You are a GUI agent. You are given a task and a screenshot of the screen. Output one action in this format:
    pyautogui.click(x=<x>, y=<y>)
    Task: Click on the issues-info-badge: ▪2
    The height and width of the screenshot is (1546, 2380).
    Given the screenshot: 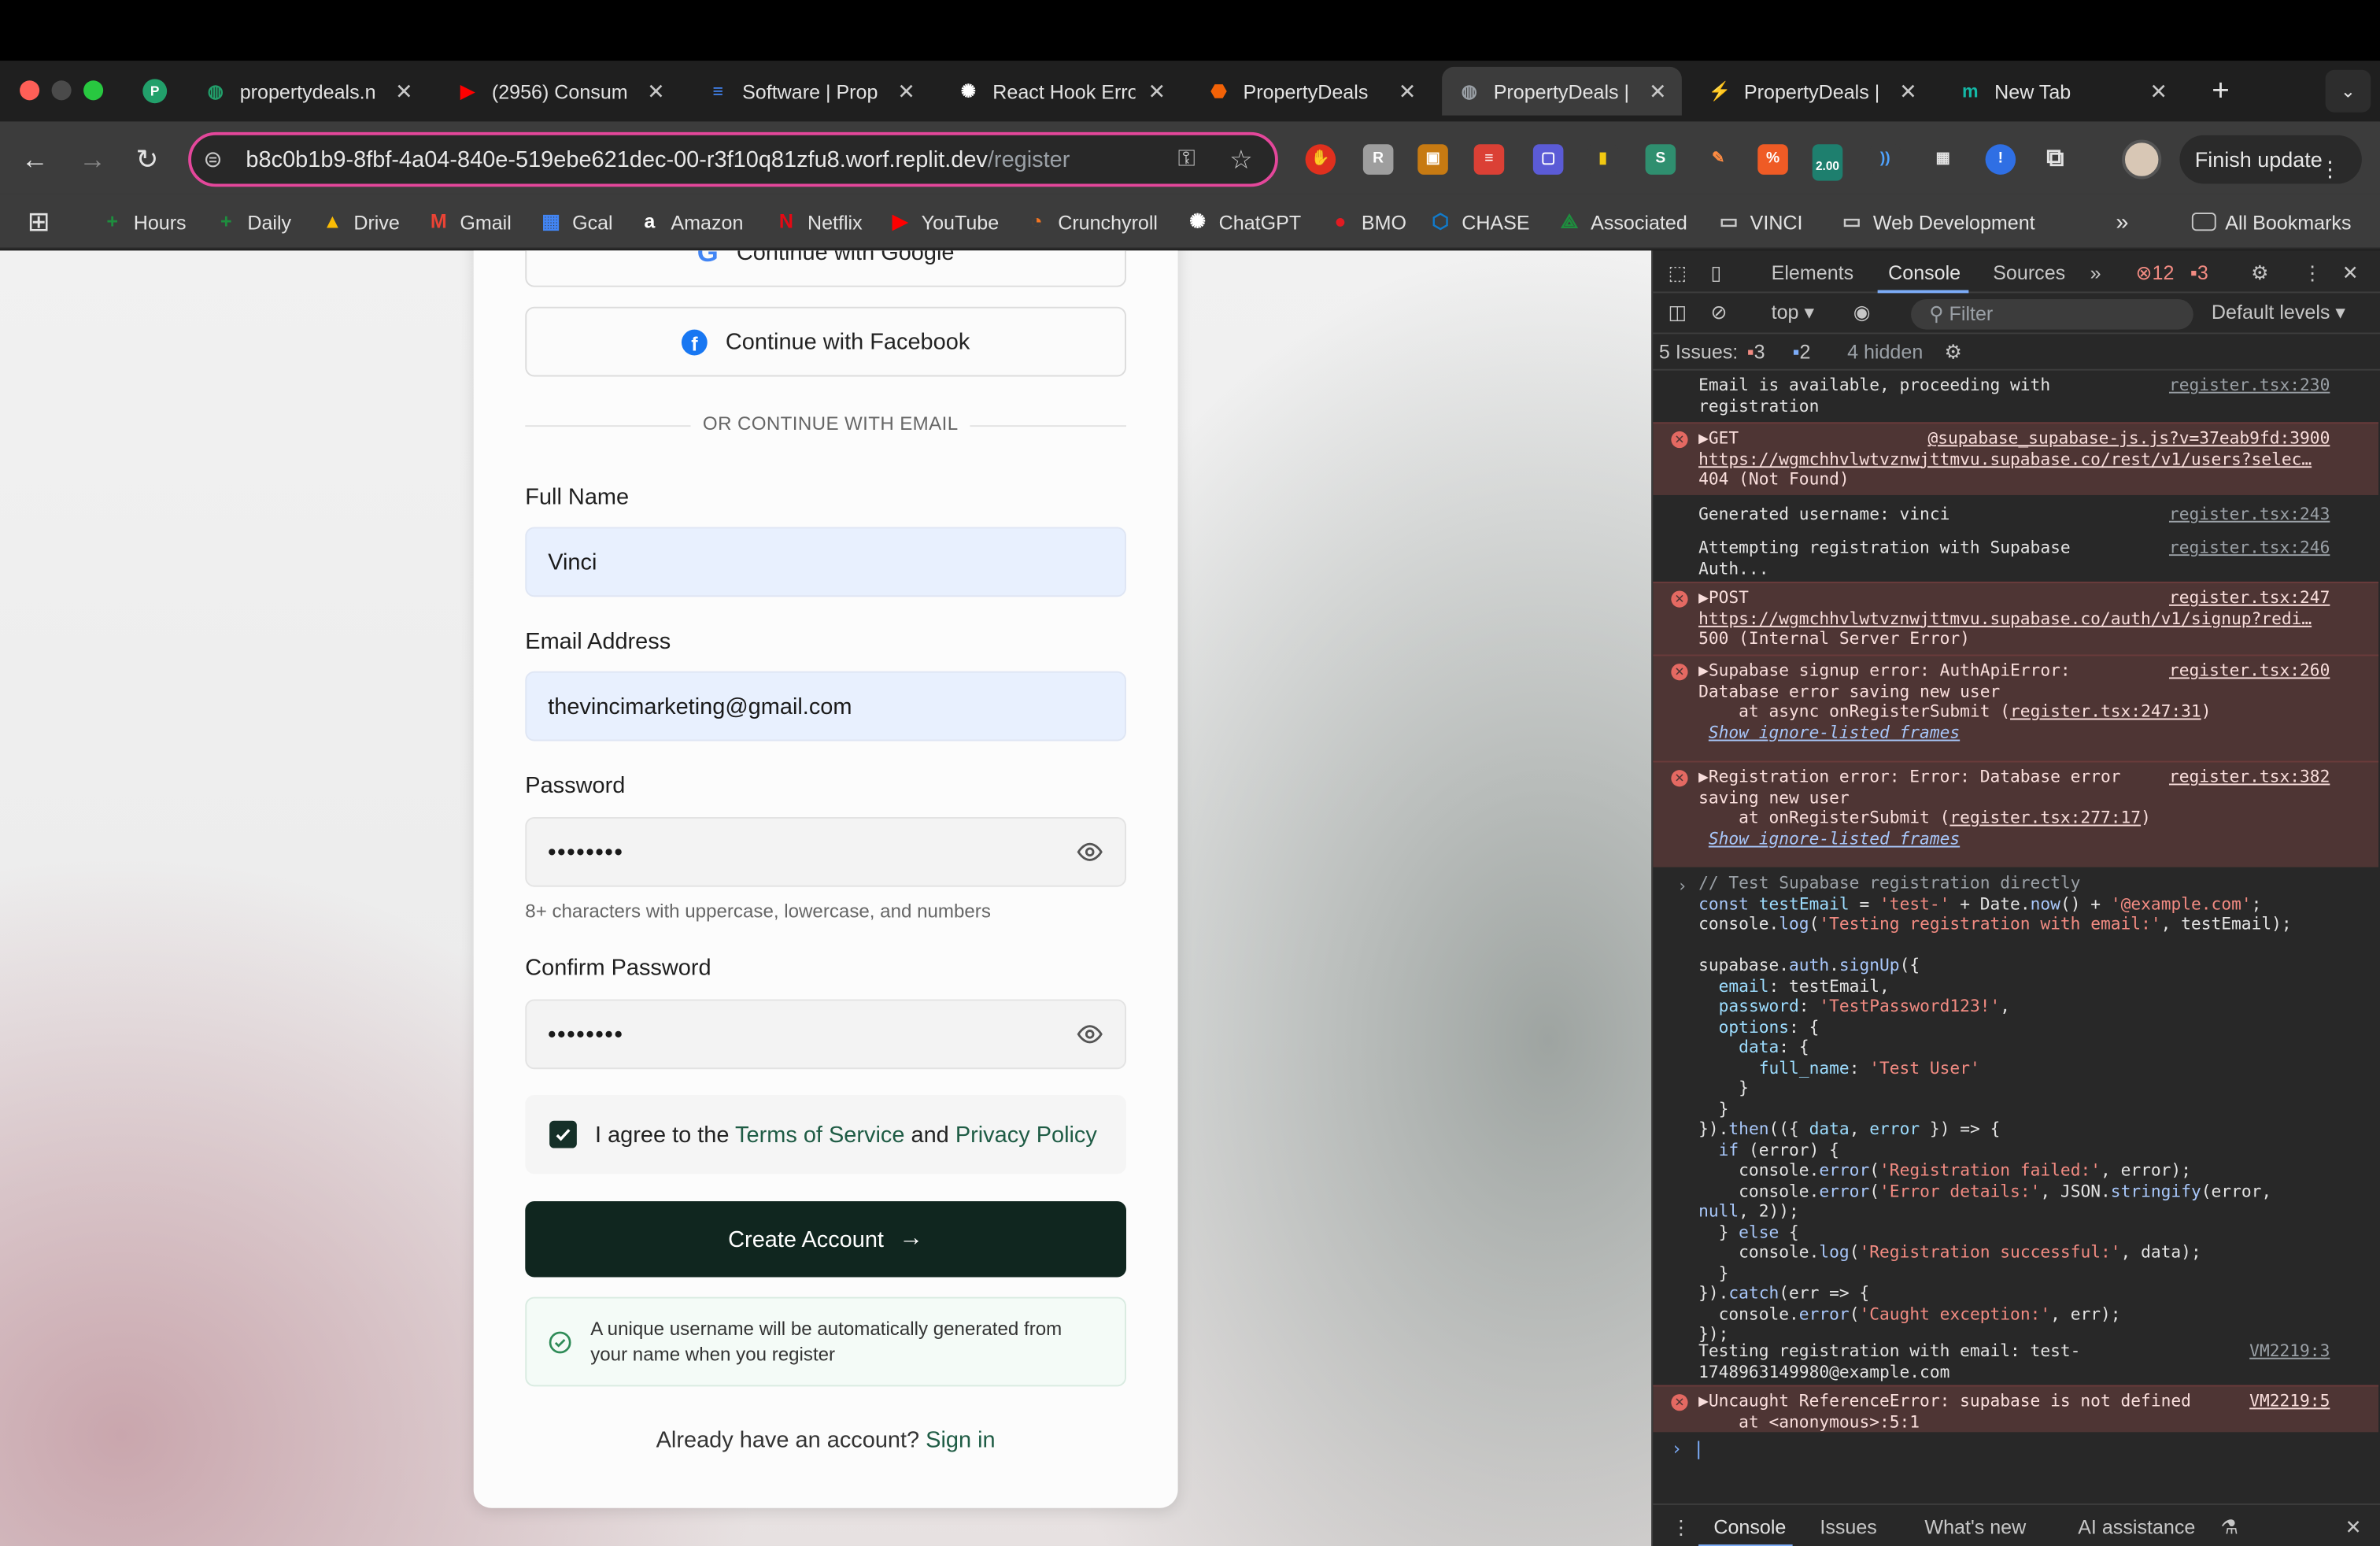 What is the action you would take?
    pyautogui.click(x=1802, y=352)
    